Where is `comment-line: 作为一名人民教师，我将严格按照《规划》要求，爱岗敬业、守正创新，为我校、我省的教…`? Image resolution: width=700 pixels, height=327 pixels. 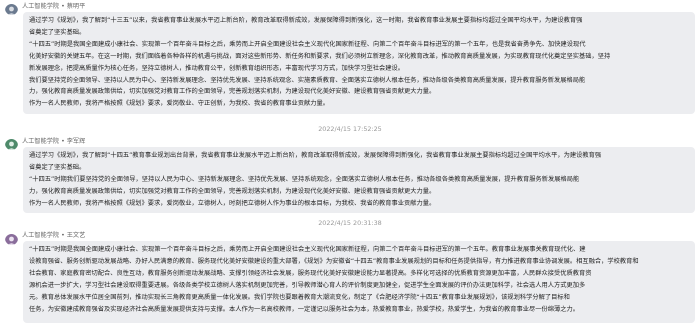
comment-line: 作为一名人民教师，我将严格按照《规划》要求，爱岗敬业、守正创新，为我校、我省的教… is located at coordinates (179, 104).